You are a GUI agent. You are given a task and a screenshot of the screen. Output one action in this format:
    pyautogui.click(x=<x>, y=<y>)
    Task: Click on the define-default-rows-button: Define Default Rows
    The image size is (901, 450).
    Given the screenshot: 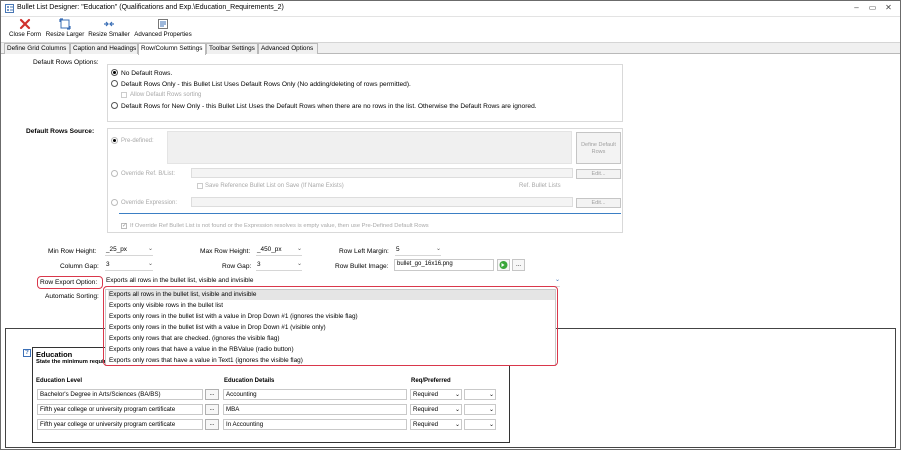 What is the action you would take?
    pyautogui.click(x=598, y=148)
    